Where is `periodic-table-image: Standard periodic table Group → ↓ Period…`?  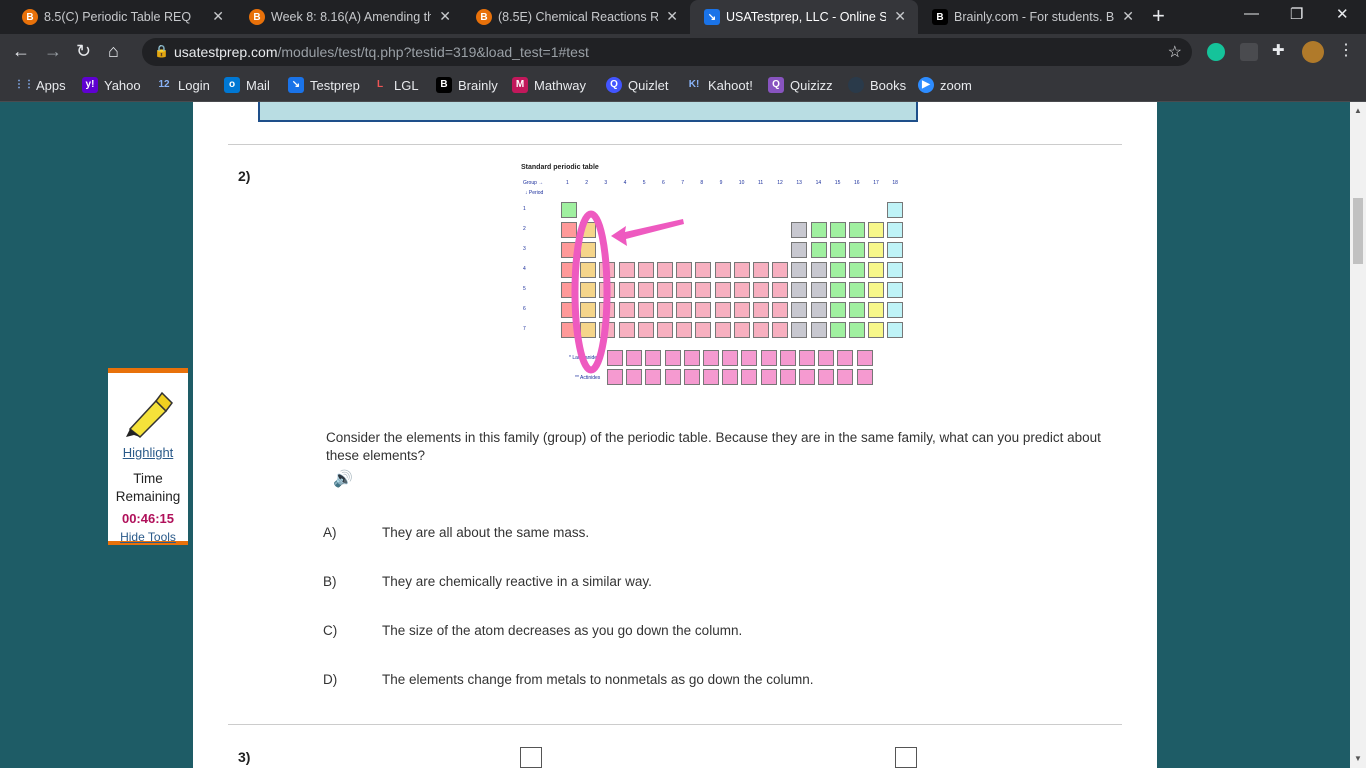 periodic-table-image: Standard periodic table Group → ↓ Period… is located at coordinates (721, 279).